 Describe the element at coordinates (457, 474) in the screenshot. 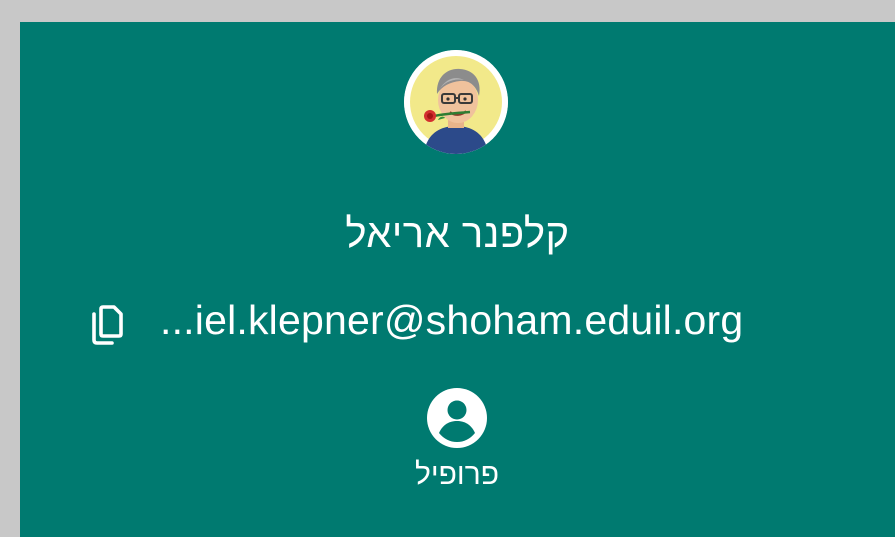

I see `profile-label: פרופיל` at that location.